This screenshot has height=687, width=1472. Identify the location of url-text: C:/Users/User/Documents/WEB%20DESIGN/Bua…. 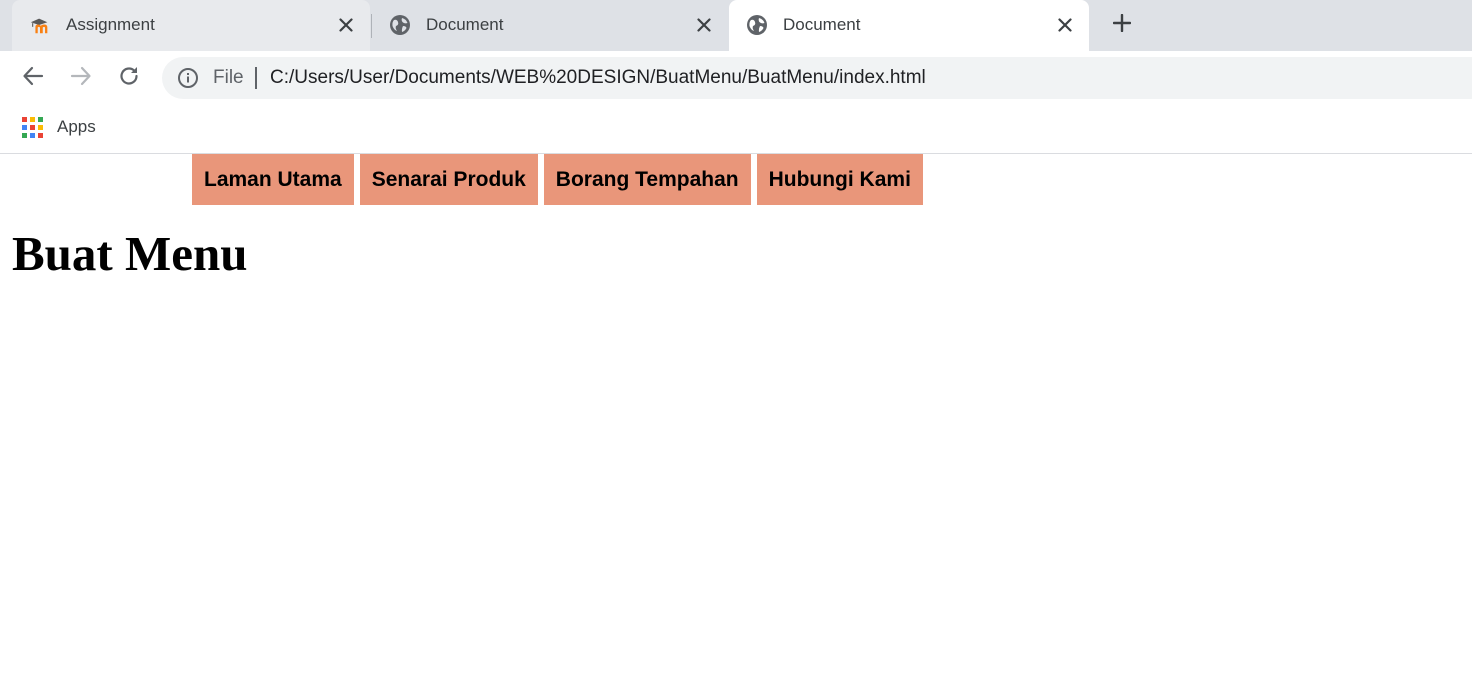
(598, 78).